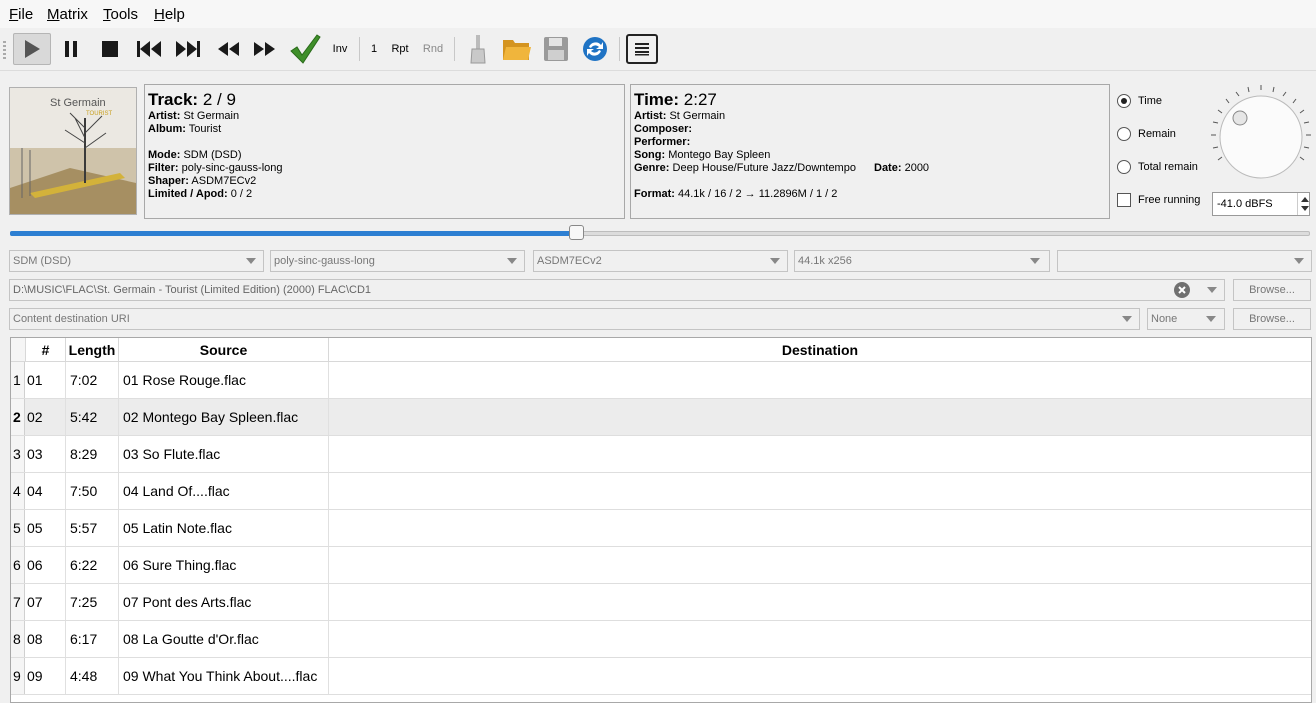 The height and width of the screenshot is (703, 1316). I want to click on play-icon, so click(32, 49).